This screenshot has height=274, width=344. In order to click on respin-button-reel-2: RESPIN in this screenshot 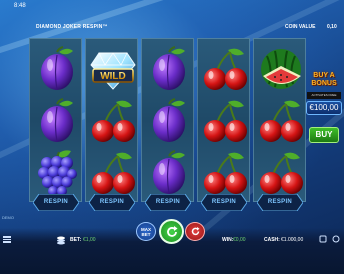, I will do `click(112, 202)`.